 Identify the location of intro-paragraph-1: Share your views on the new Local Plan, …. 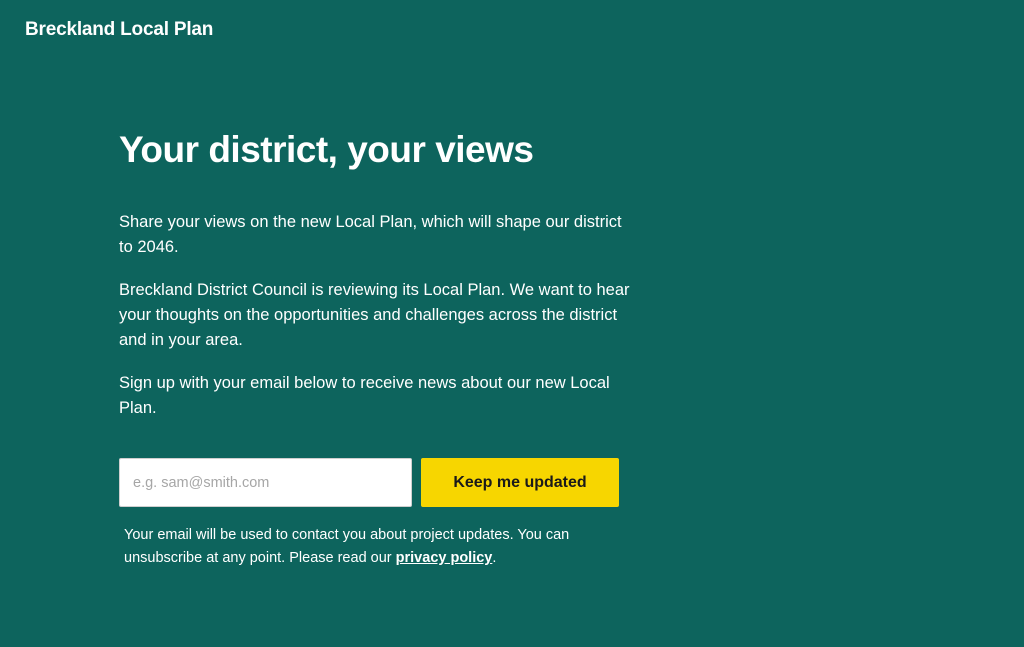
(370, 234).